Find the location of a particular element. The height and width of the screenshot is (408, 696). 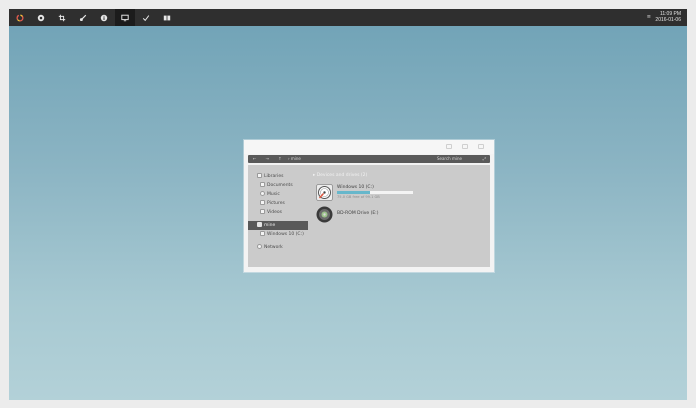

crop-icon is located at coordinates (62, 17).